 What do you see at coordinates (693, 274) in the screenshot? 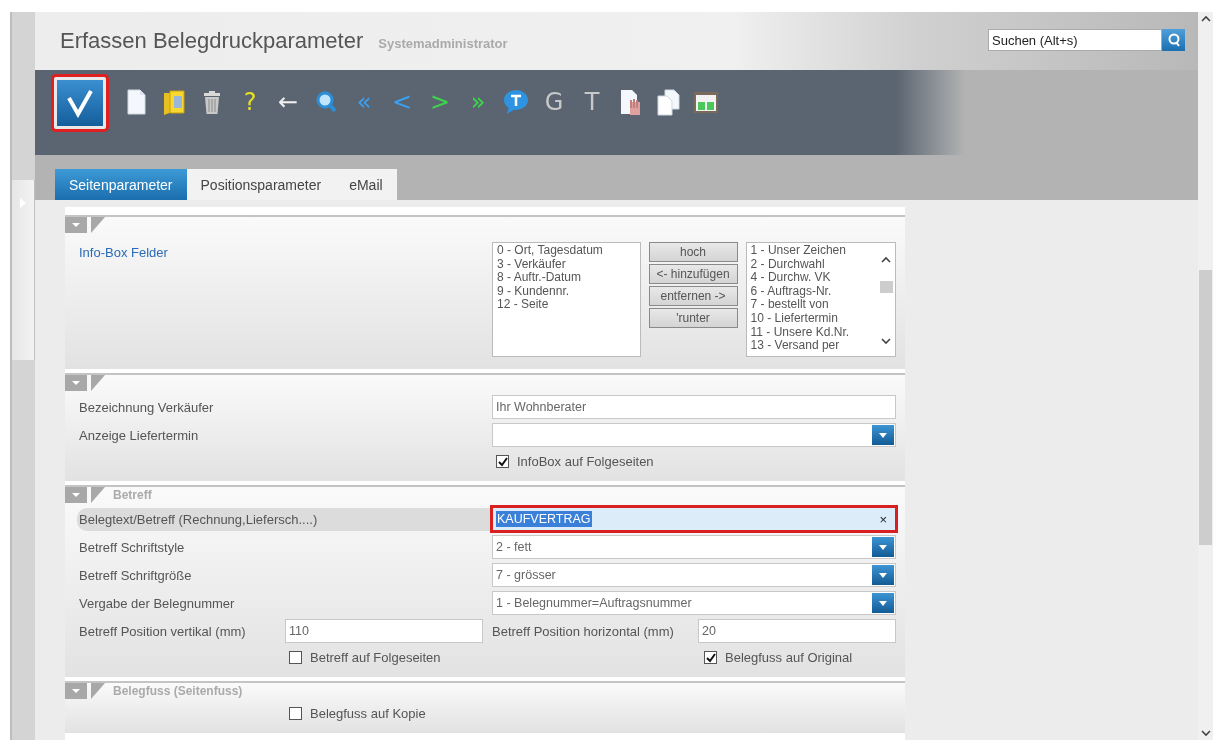
I see `move-button: <- hinzufügen` at bounding box center [693, 274].